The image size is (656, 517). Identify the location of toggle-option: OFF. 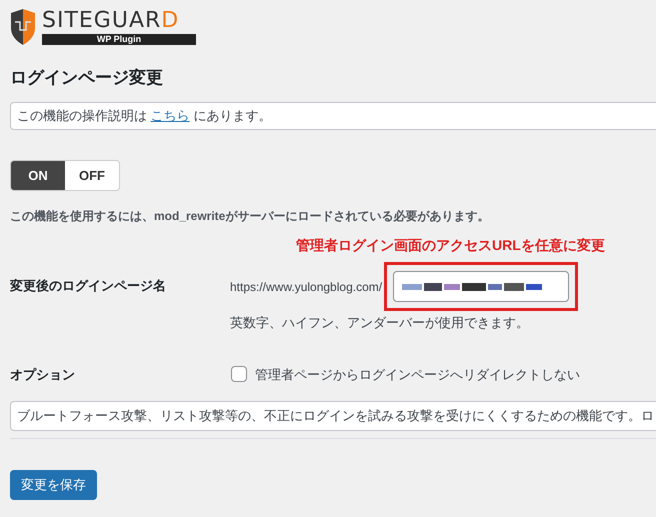
(92, 175).